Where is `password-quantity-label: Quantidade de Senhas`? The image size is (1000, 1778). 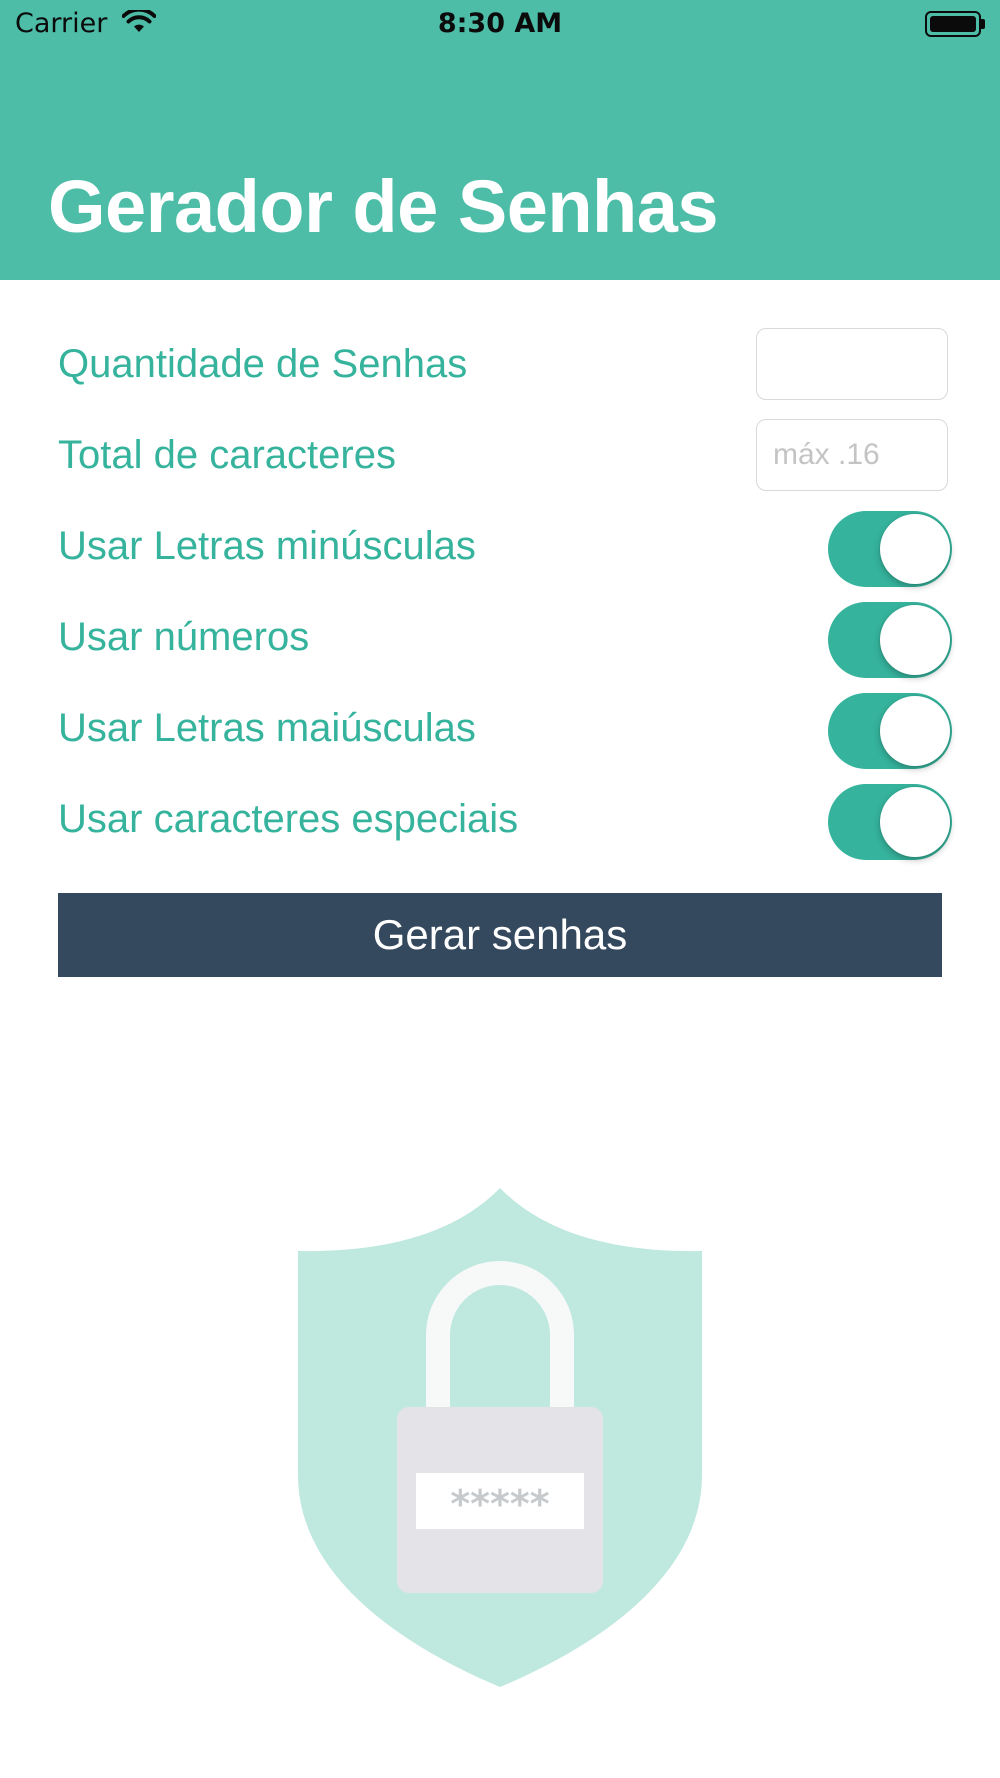 password-quantity-label: Quantidade de Senhas is located at coordinates (263, 364).